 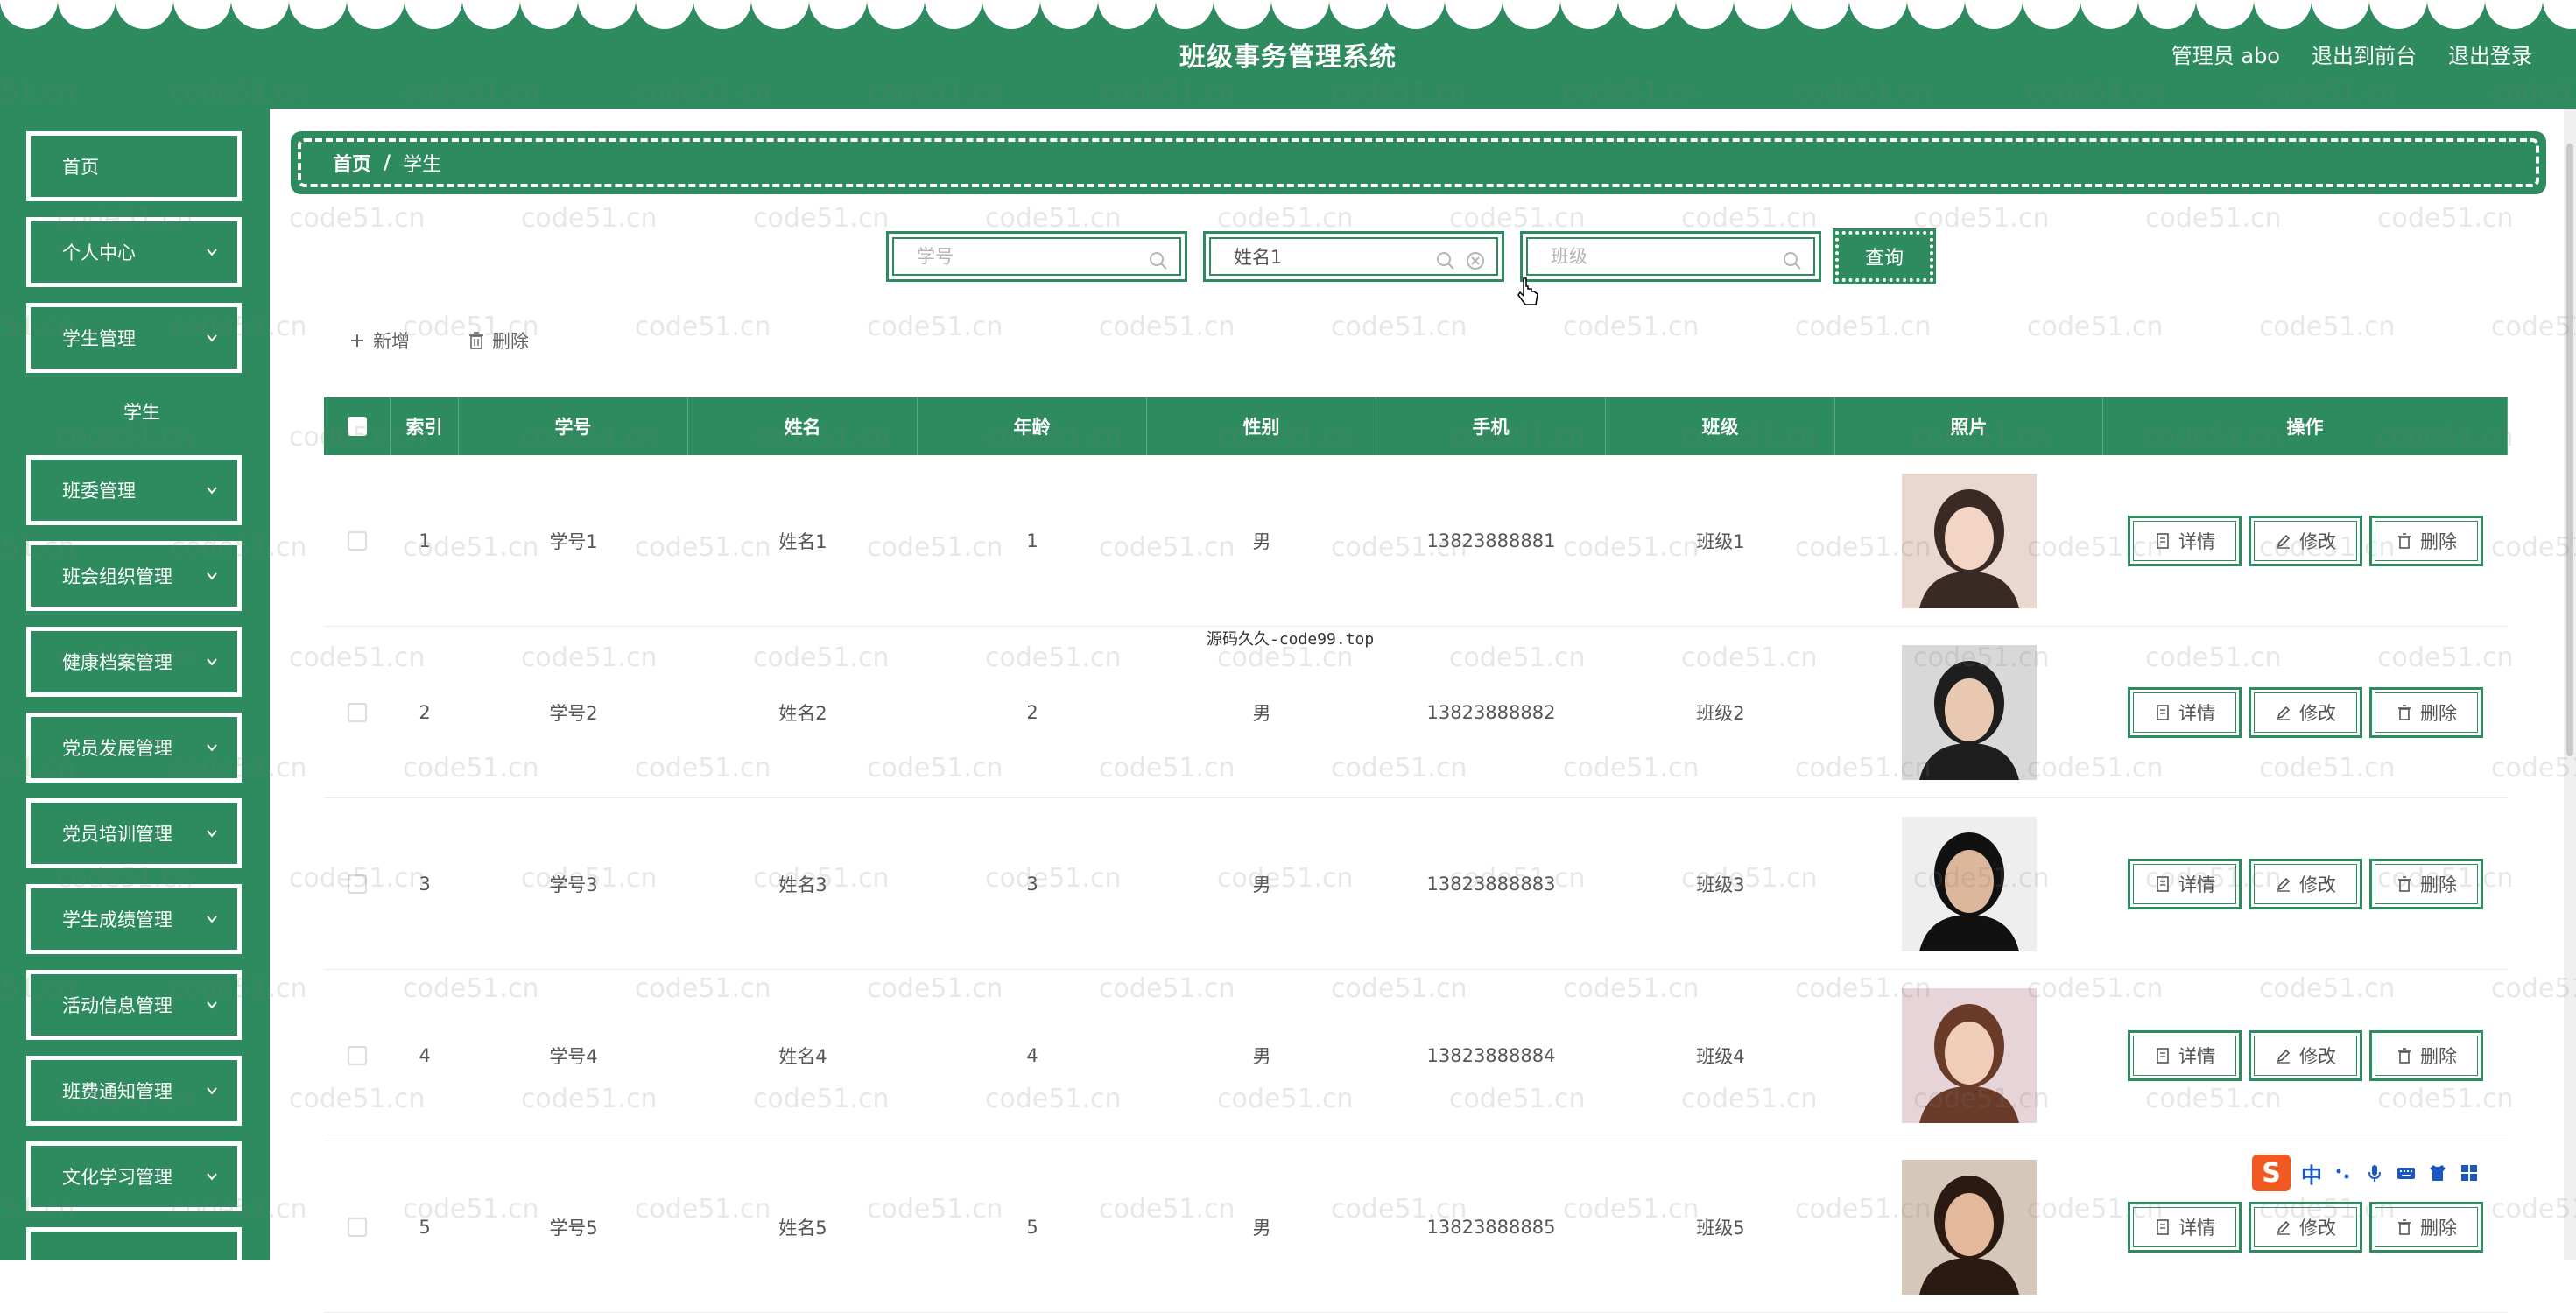 I want to click on cell-class-name: 班级1, so click(x=1720, y=541).